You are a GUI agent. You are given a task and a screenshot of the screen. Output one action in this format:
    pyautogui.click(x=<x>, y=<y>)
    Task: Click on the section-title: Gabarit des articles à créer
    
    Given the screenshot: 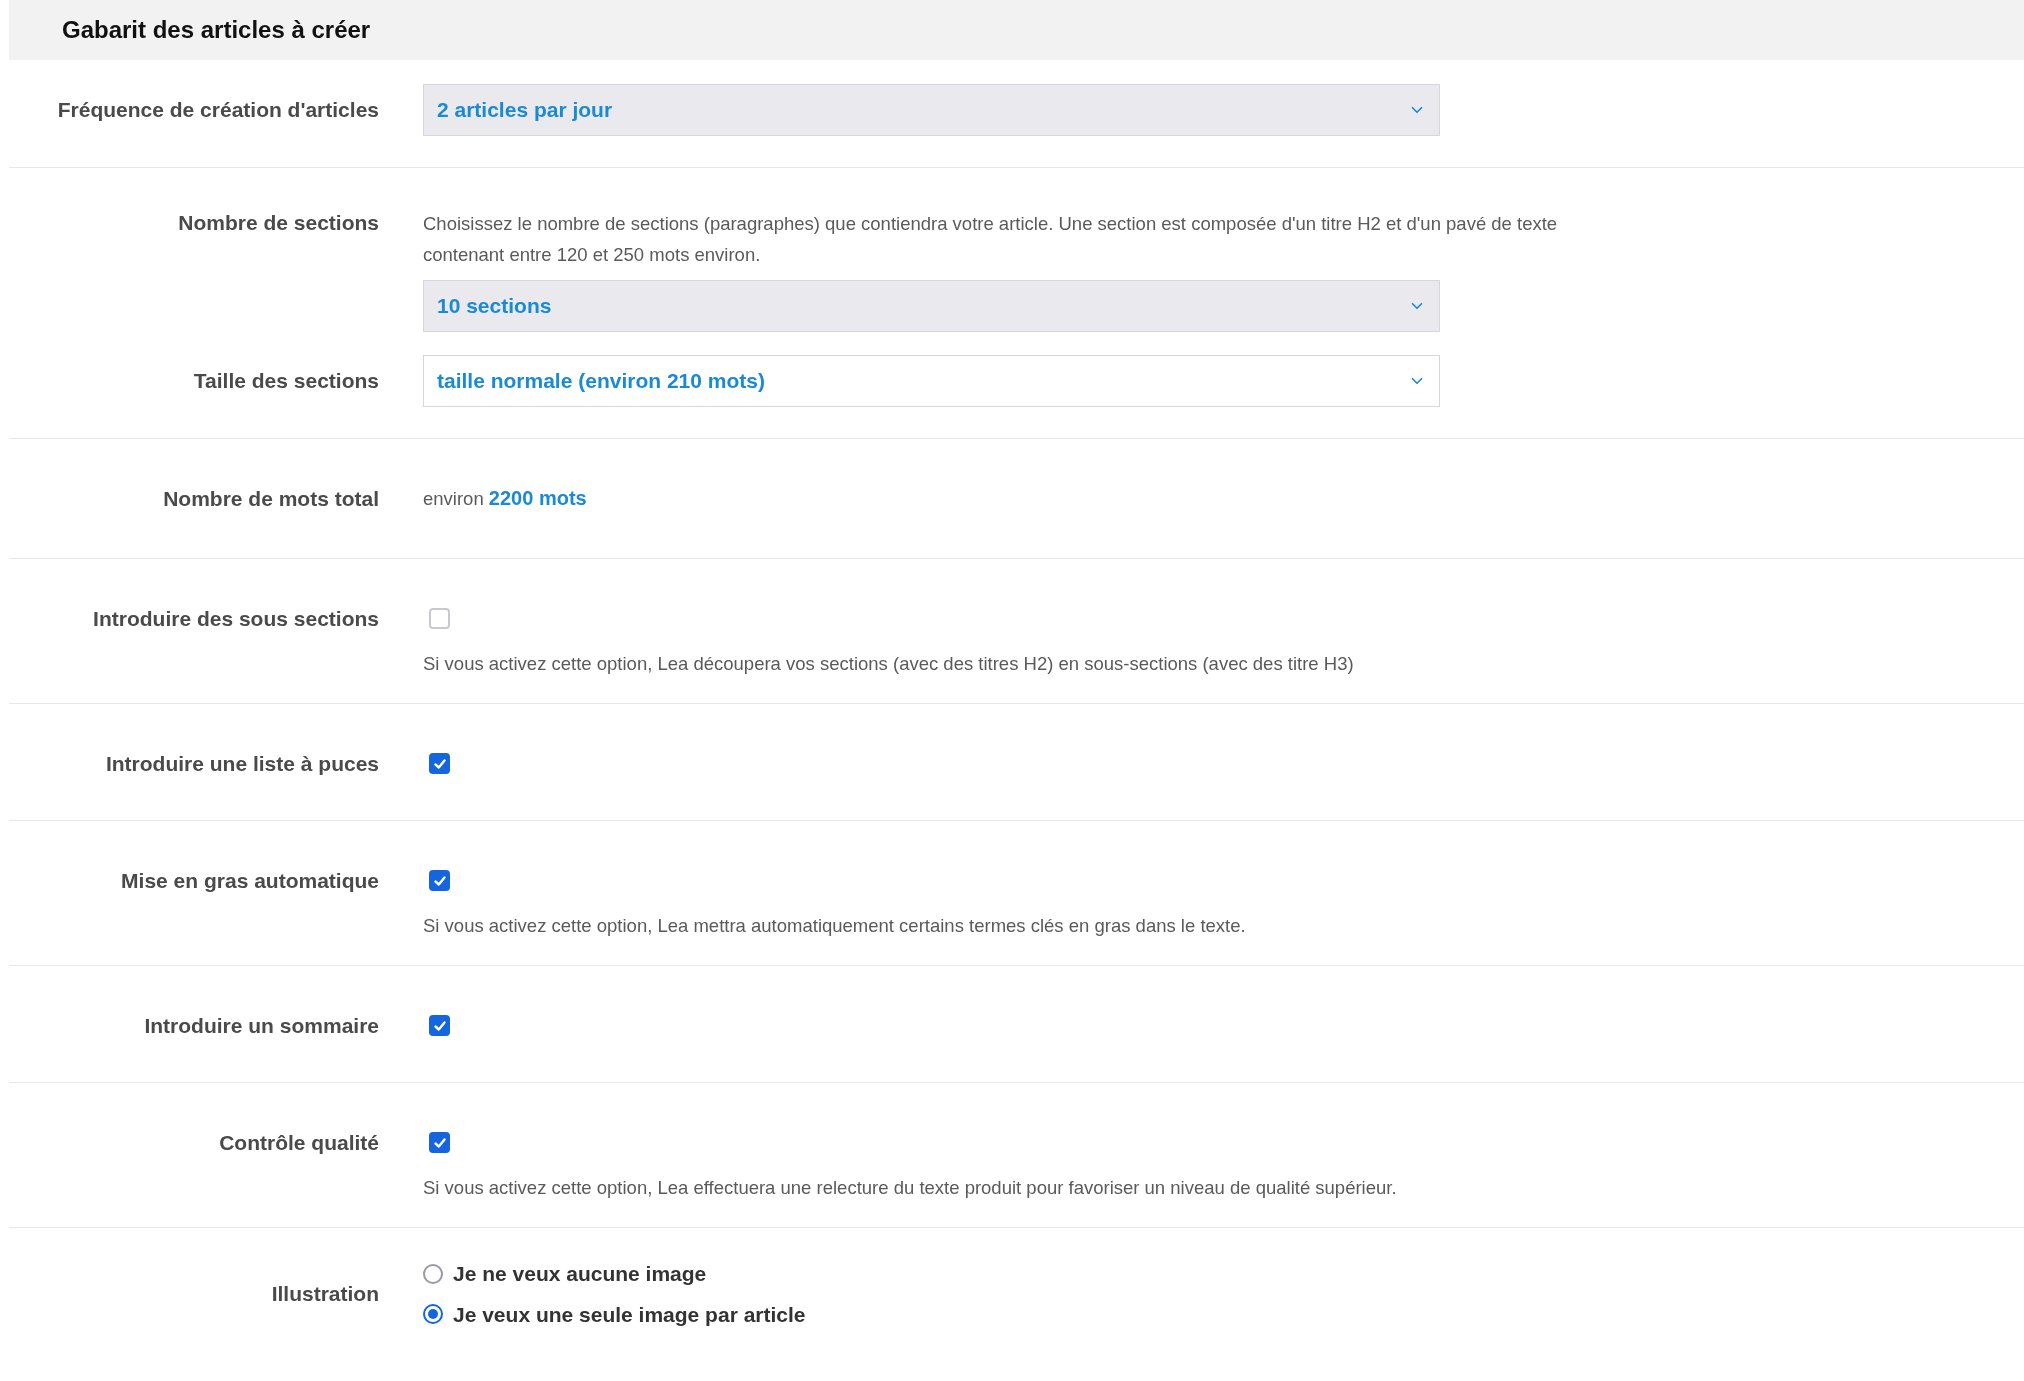 What is the action you would take?
    pyautogui.click(x=216, y=30)
    